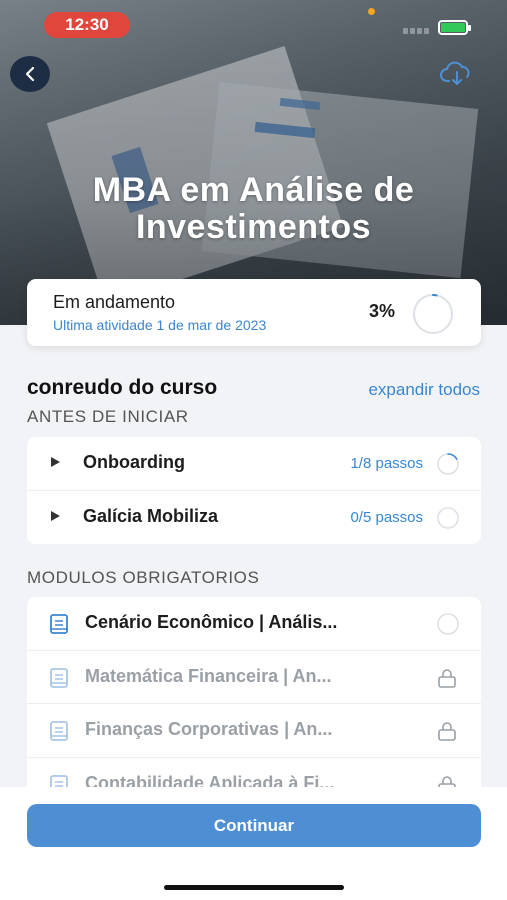 The image size is (507, 900). Describe the element at coordinates (371, 11) in the screenshot. I see `privacy-indicator-dot` at that location.